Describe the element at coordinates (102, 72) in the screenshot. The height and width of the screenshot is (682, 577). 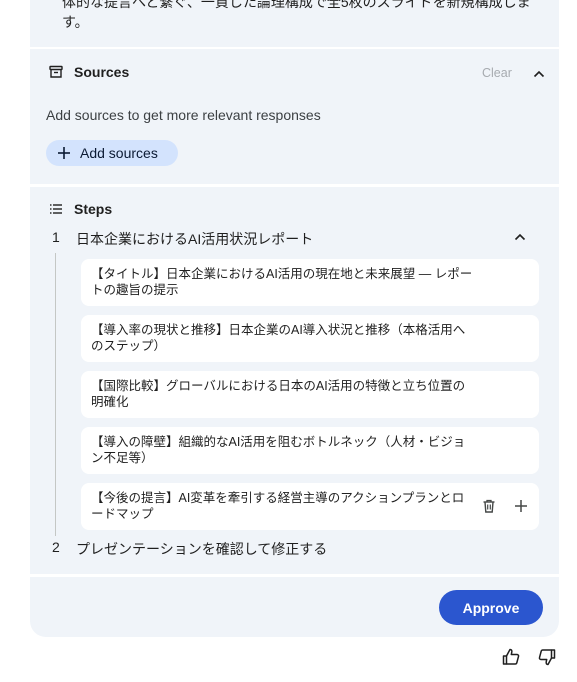
I see `sources-title: Sources` at that location.